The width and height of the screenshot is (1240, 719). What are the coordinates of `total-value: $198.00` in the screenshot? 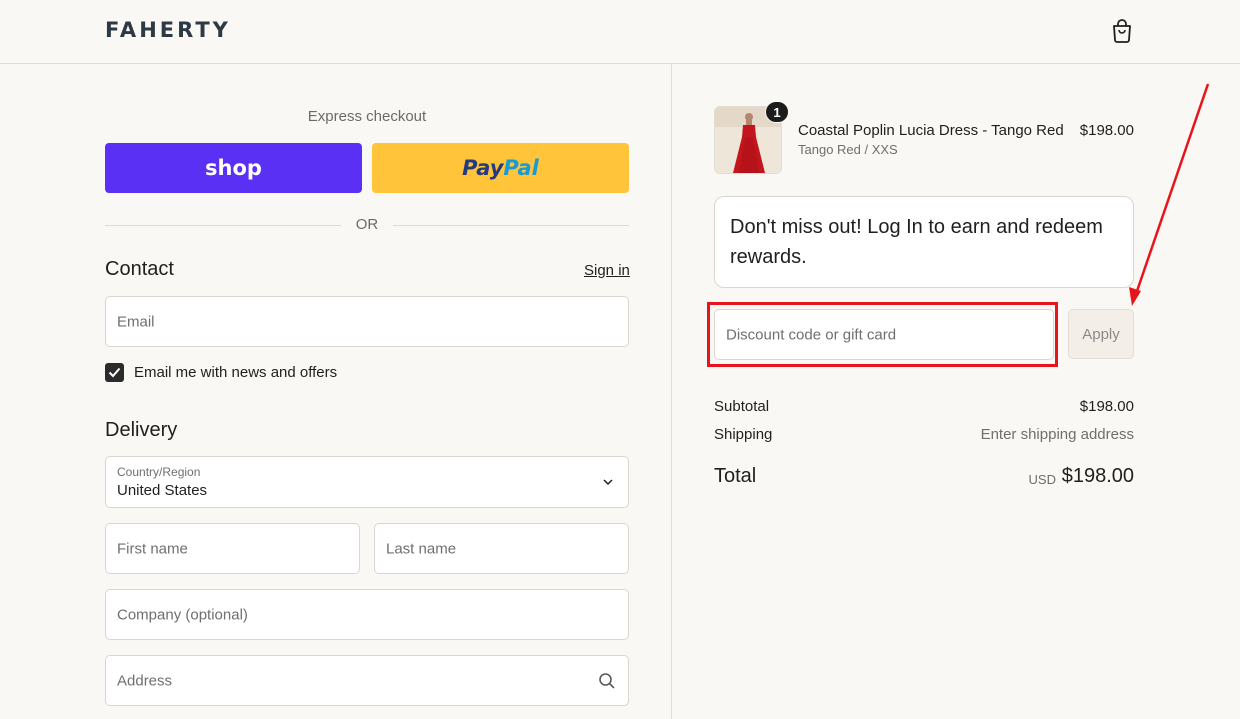 It's located at (1097, 476).